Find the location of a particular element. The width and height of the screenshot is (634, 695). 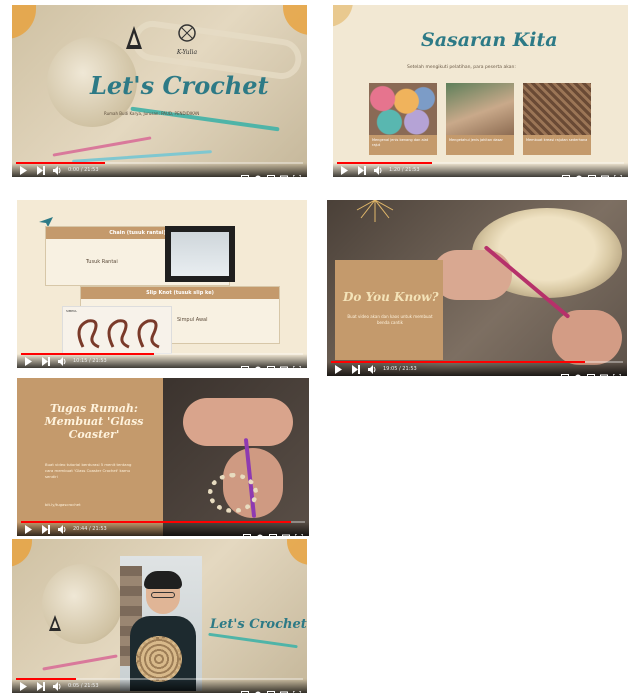

video-frame-6: Let's Crochet 0:05 / 21:53 is located at coordinates (159, 616).